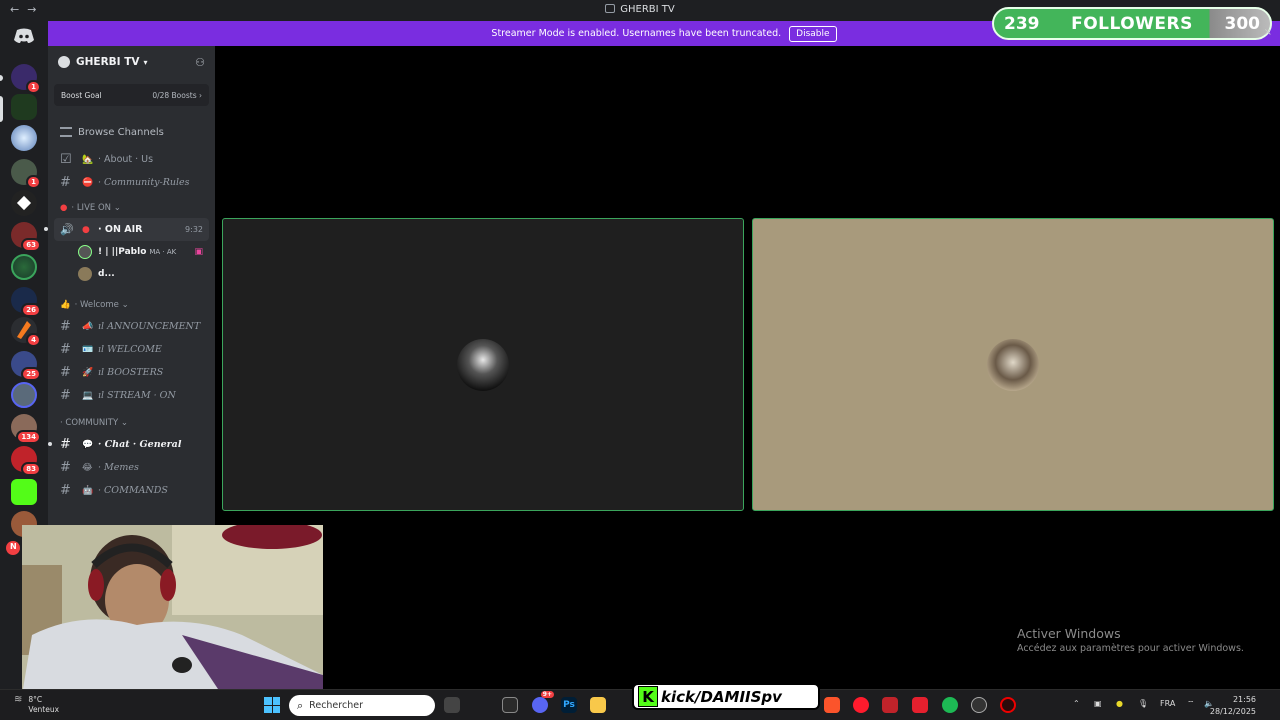  Describe the element at coordinates (33, 182) in the screenshot. I see `mention-badge: 1` at that location.